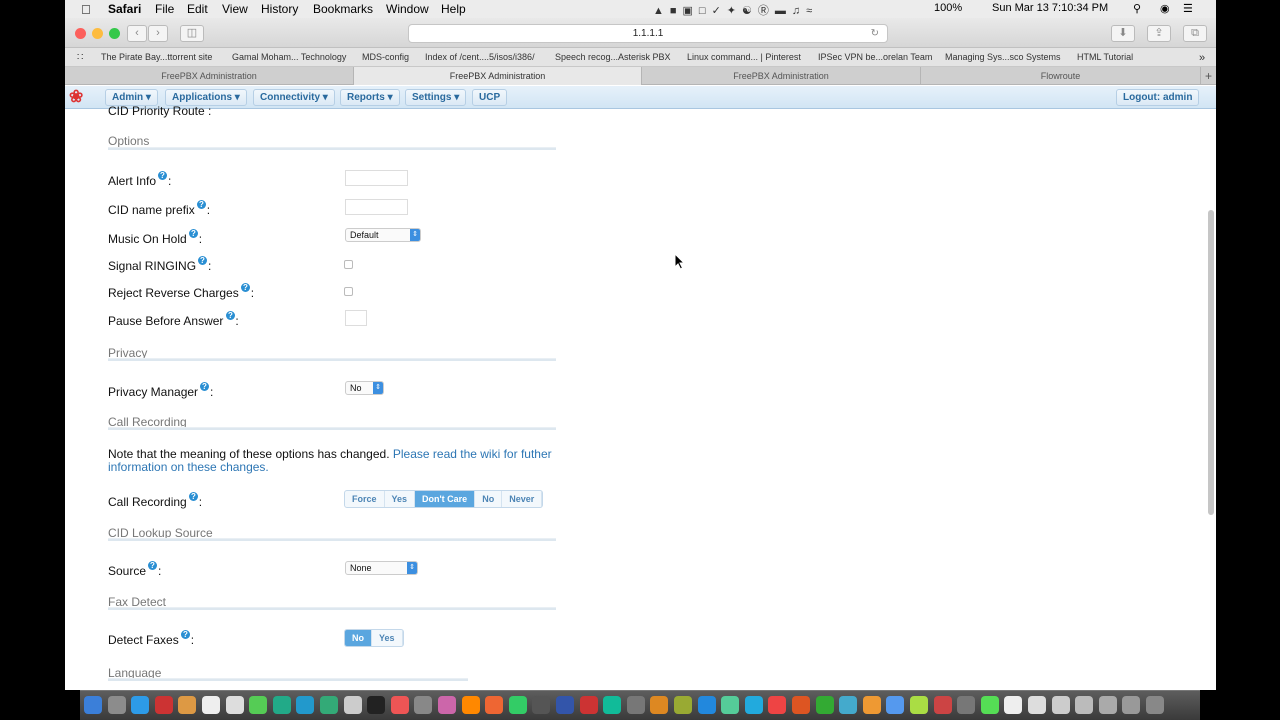  I want to click on grid-icon: ∷, so click(80, 57).